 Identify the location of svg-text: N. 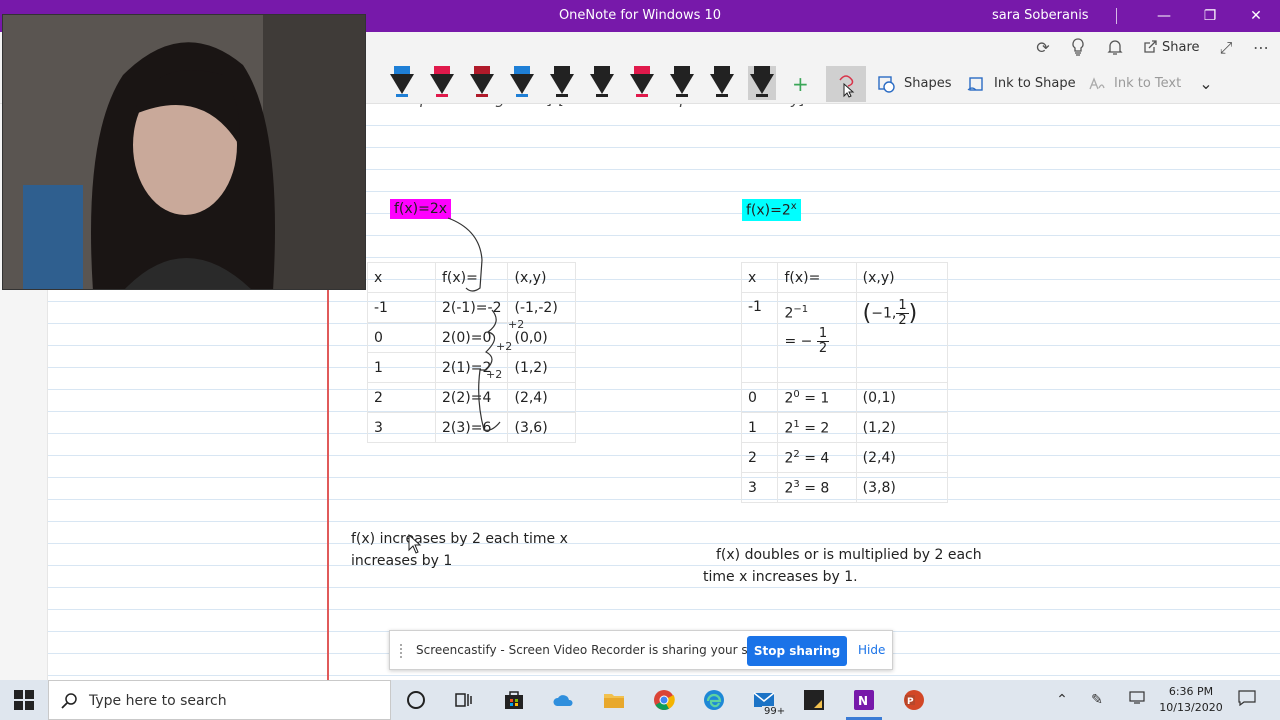
(863, 701).